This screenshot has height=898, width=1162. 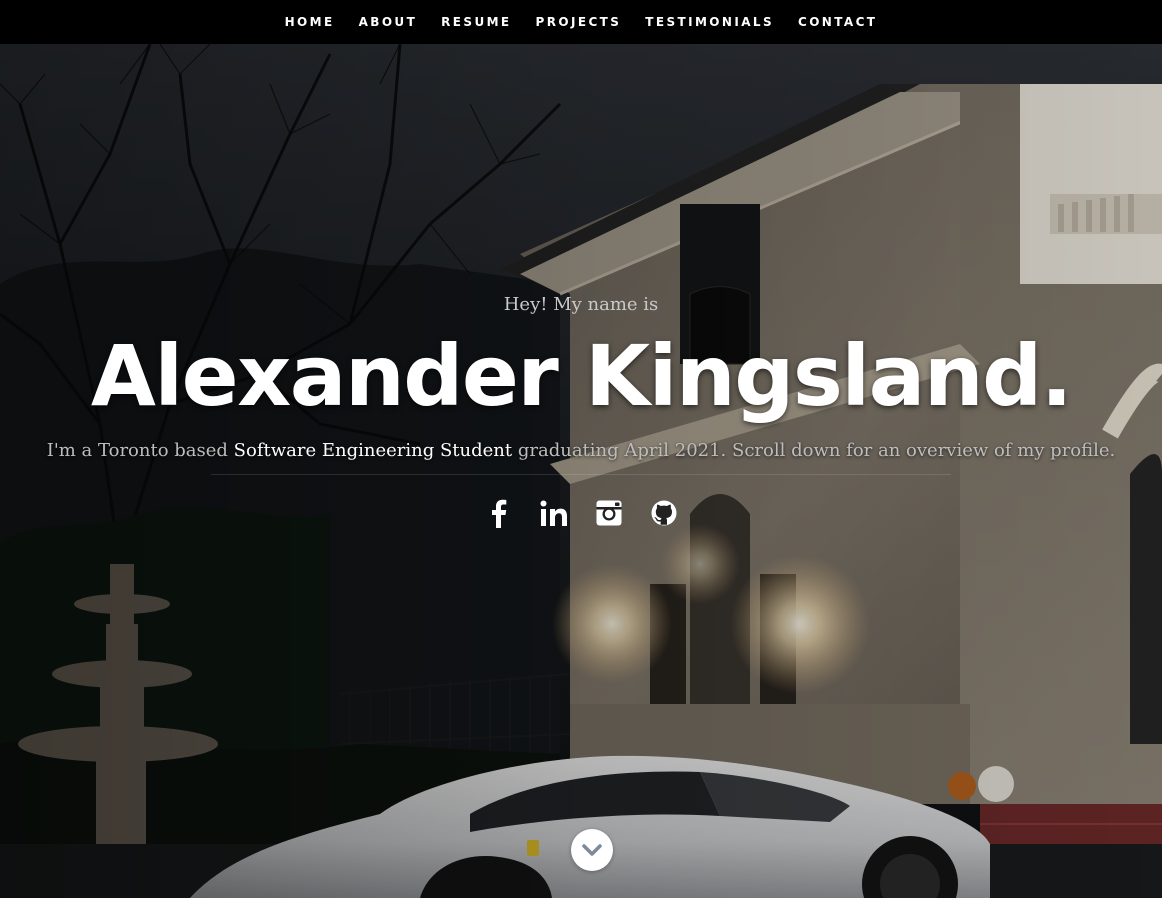 What do you see at coordinates (310, 22) in the screenshot?
I see `nav-home: HOME` at bounding box center [310, 22].